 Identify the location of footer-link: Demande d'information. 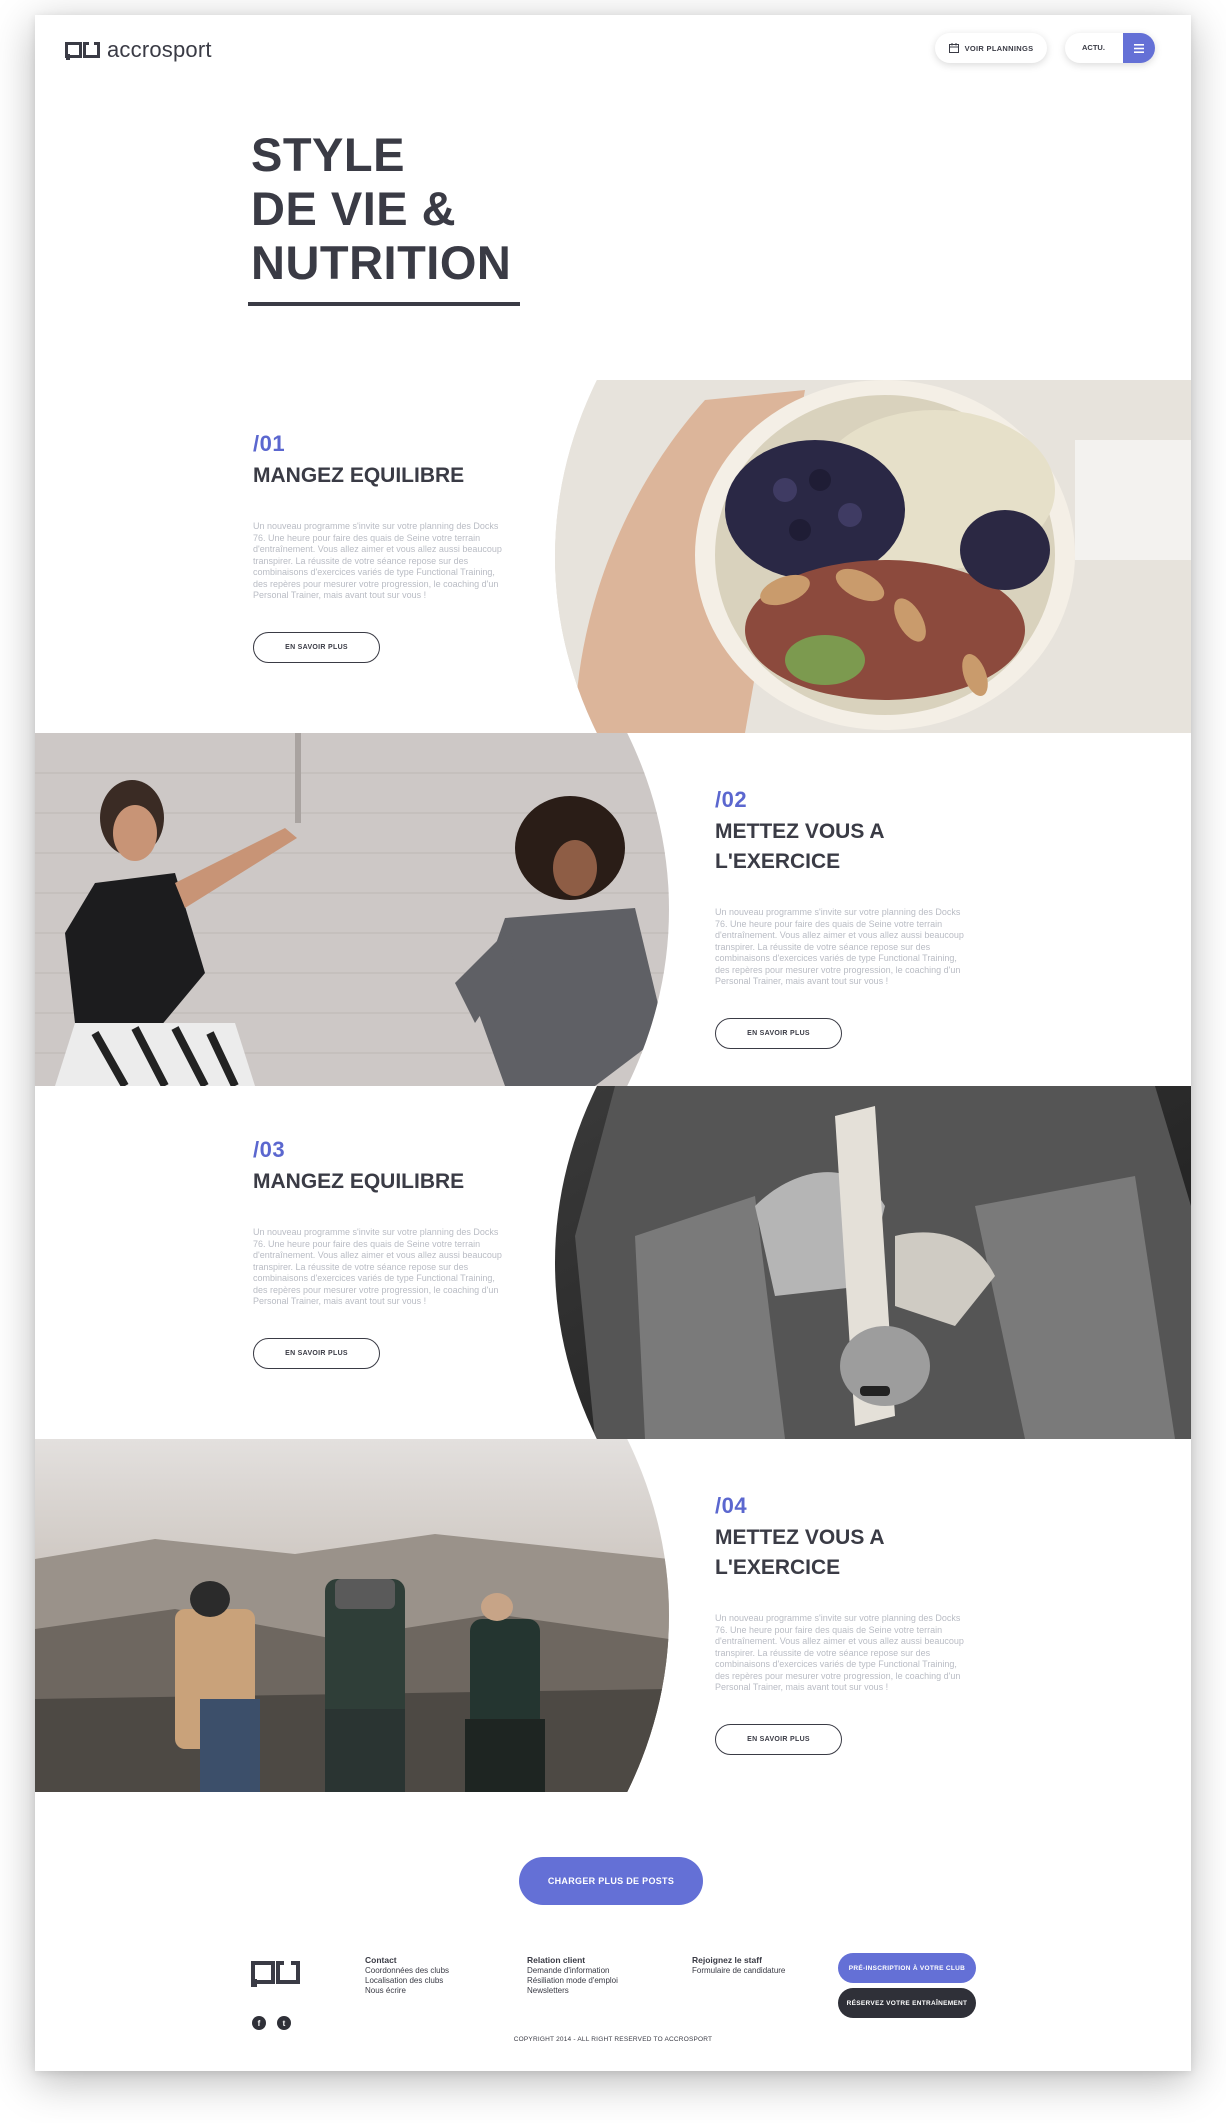
(572, 1971).